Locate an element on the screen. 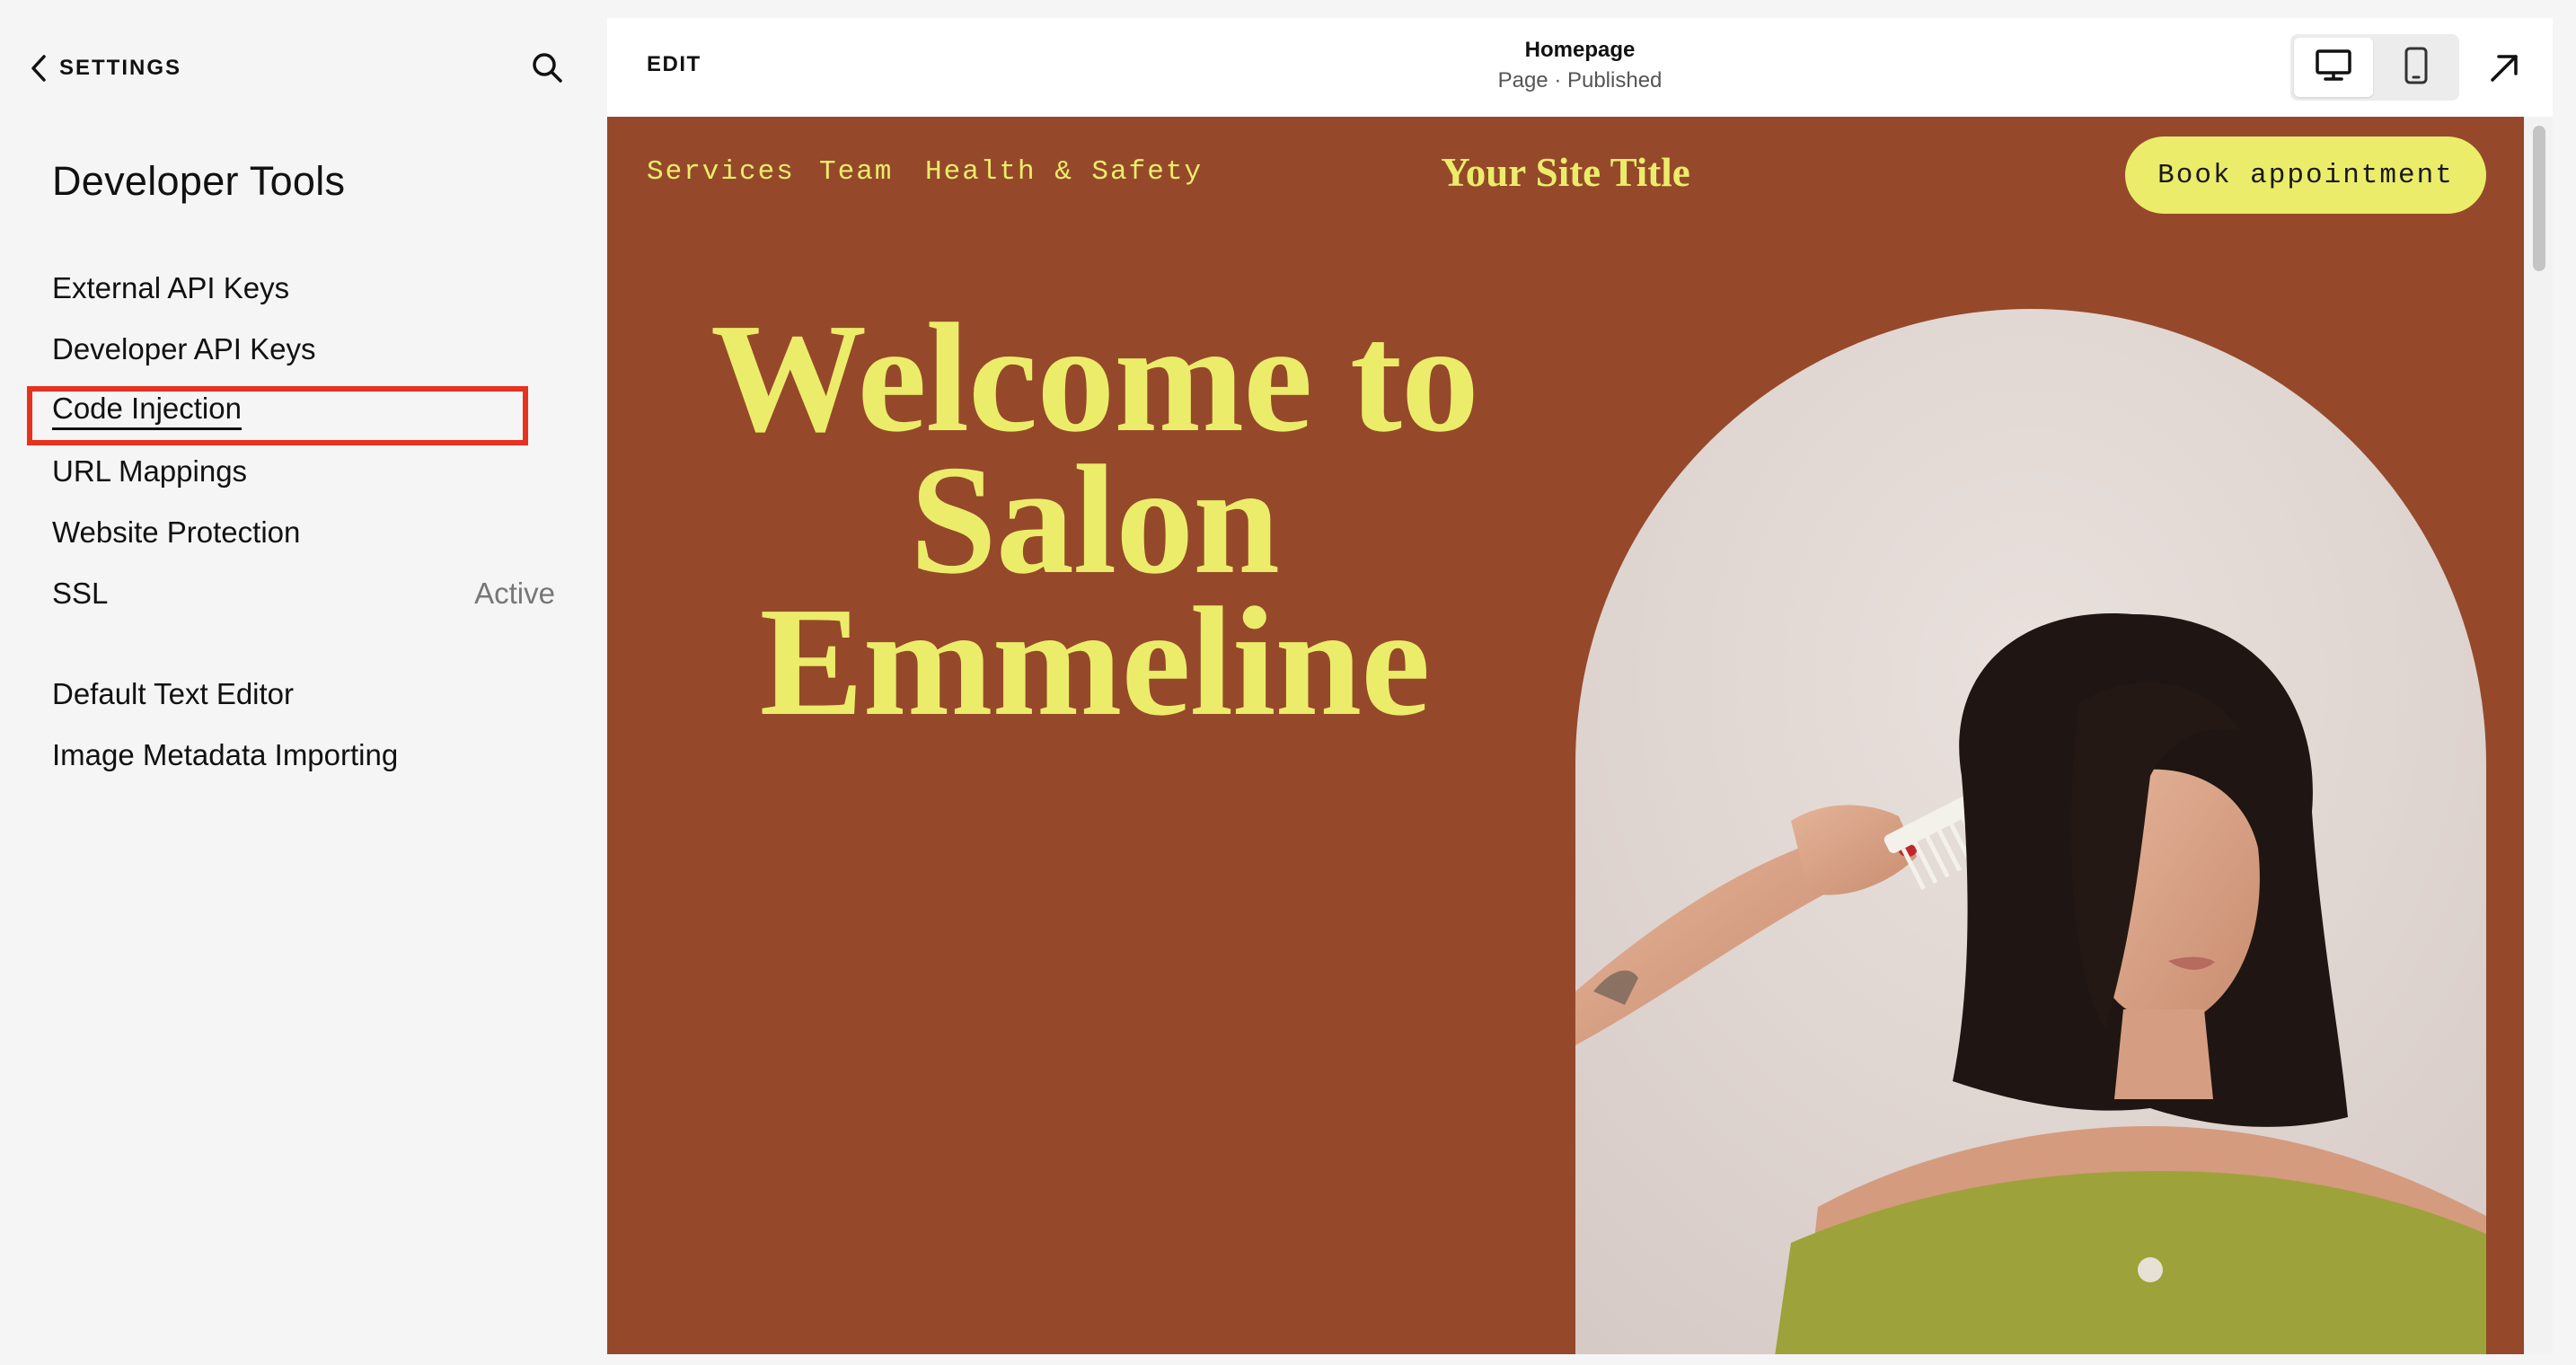 The image size is (2576, 1365). book-appointment-button: Book appointment is located at coordinates (2305, 175).